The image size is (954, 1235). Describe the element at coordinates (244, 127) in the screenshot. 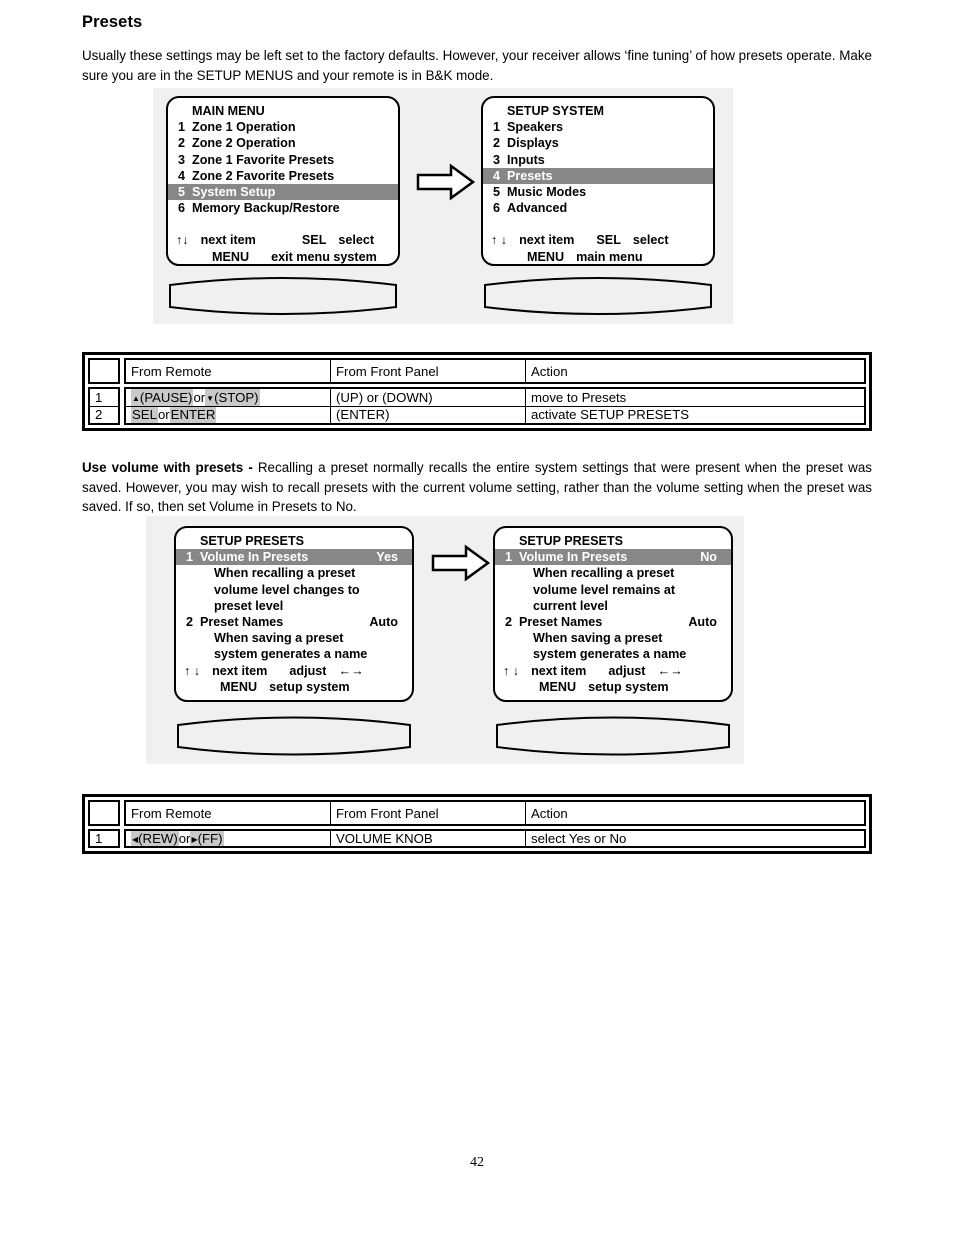

I see `menu-item-label: Zone 1 Operation` at that location.